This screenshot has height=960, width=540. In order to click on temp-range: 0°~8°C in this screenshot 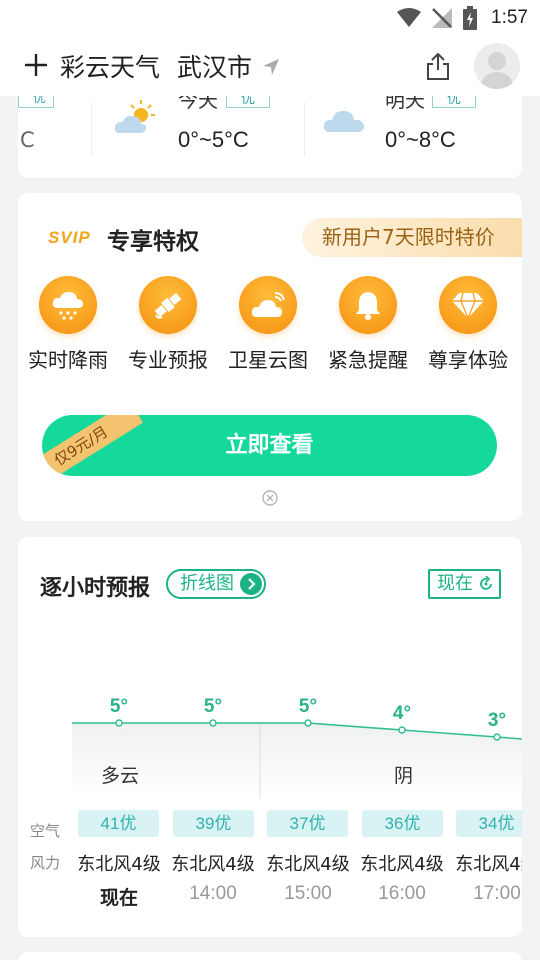, I will do `click(420, 139)`.